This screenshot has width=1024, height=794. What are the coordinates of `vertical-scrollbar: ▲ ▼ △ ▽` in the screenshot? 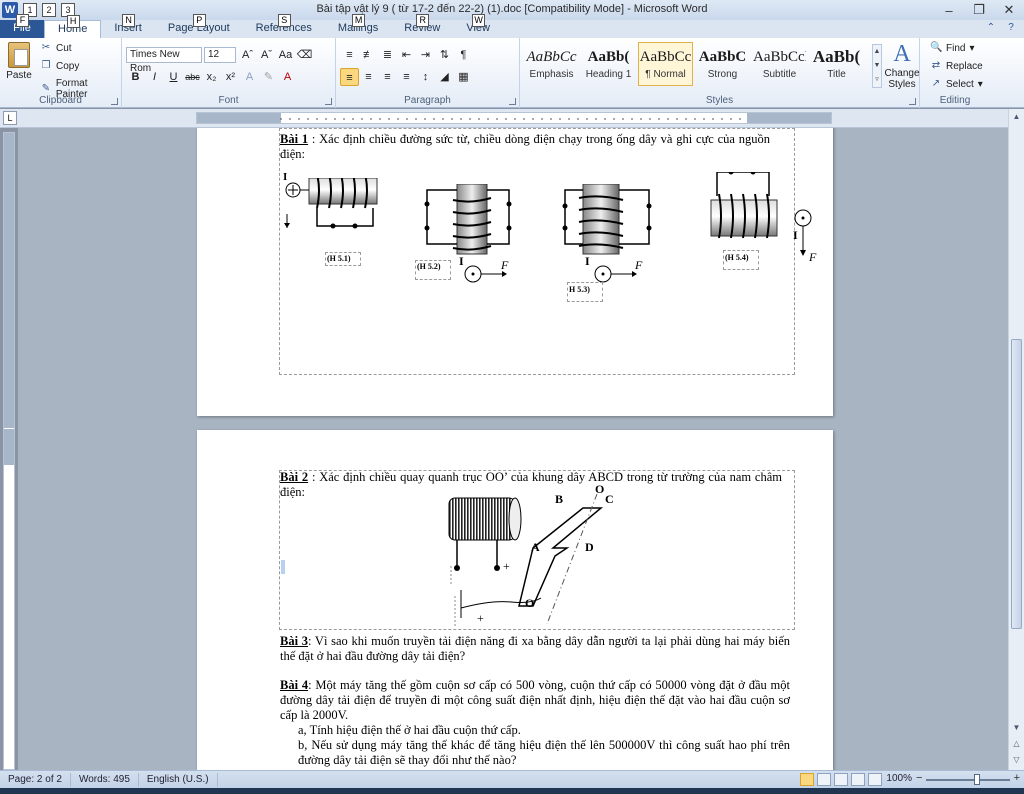 It's located at (1016, 439).